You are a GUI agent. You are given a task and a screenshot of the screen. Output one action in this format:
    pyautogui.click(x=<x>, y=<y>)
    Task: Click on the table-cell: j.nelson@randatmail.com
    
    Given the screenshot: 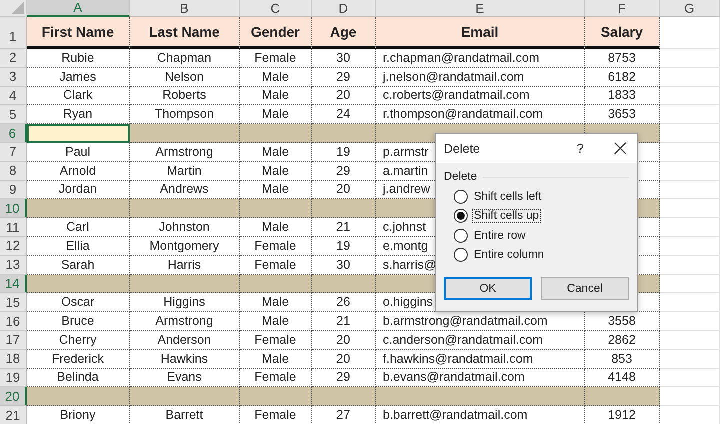 What is the action you would take?
    pyautogui.click(x=480, y=77)
    